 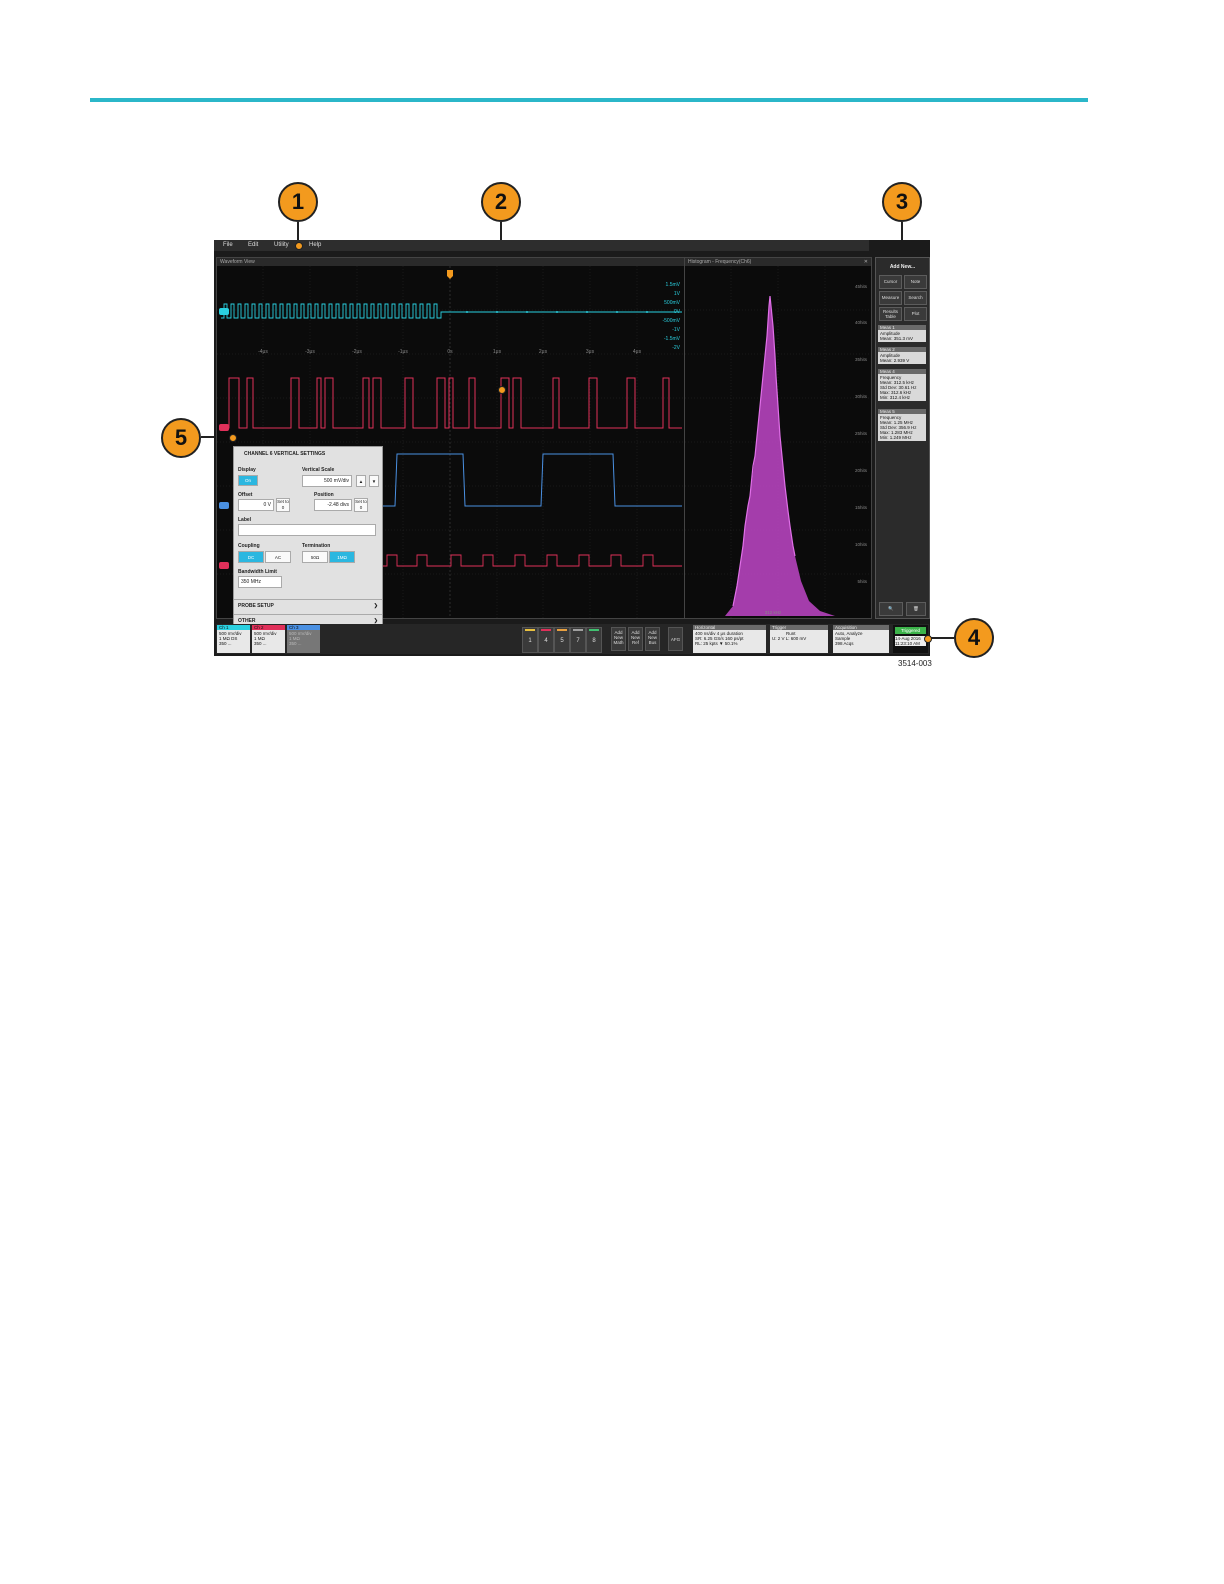 What do you see at coordinates (861, 359) in the screenshot?
I see `hist-y-label: 35hits` at bounding box center [861, 359].